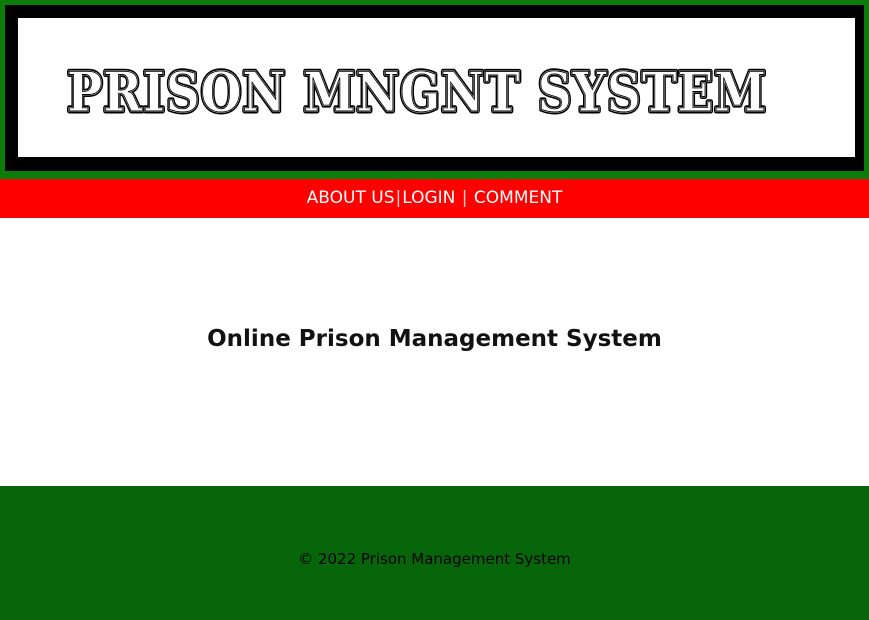  I want to click on nav-link-comment: COMMENT, so click(518, 198).